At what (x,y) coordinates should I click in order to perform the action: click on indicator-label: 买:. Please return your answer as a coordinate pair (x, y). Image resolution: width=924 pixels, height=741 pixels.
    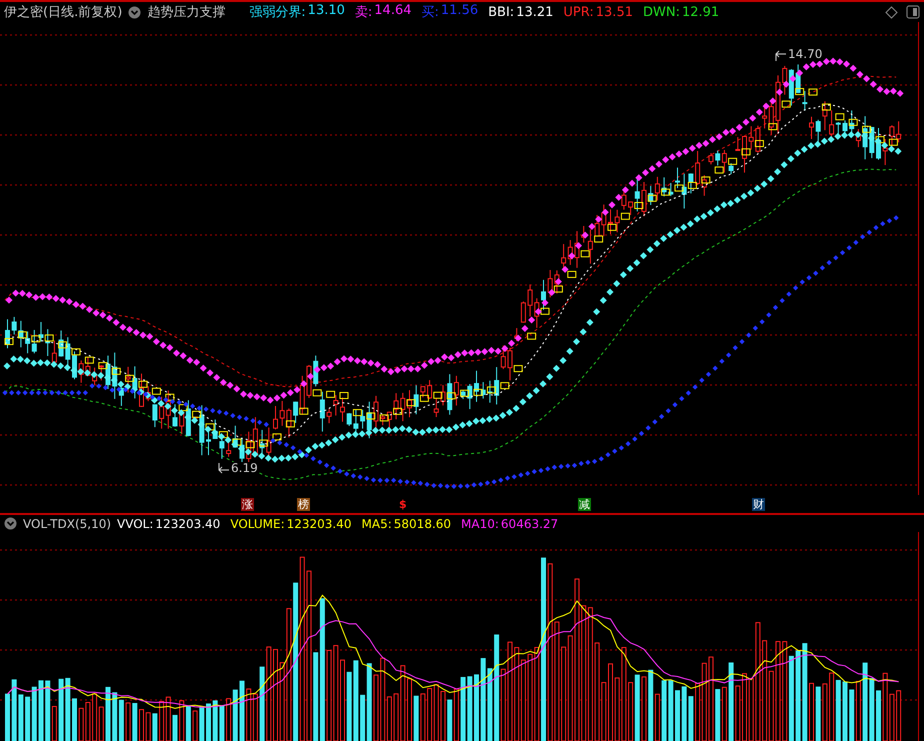
    Looking at the image, I should click on (430, 12).